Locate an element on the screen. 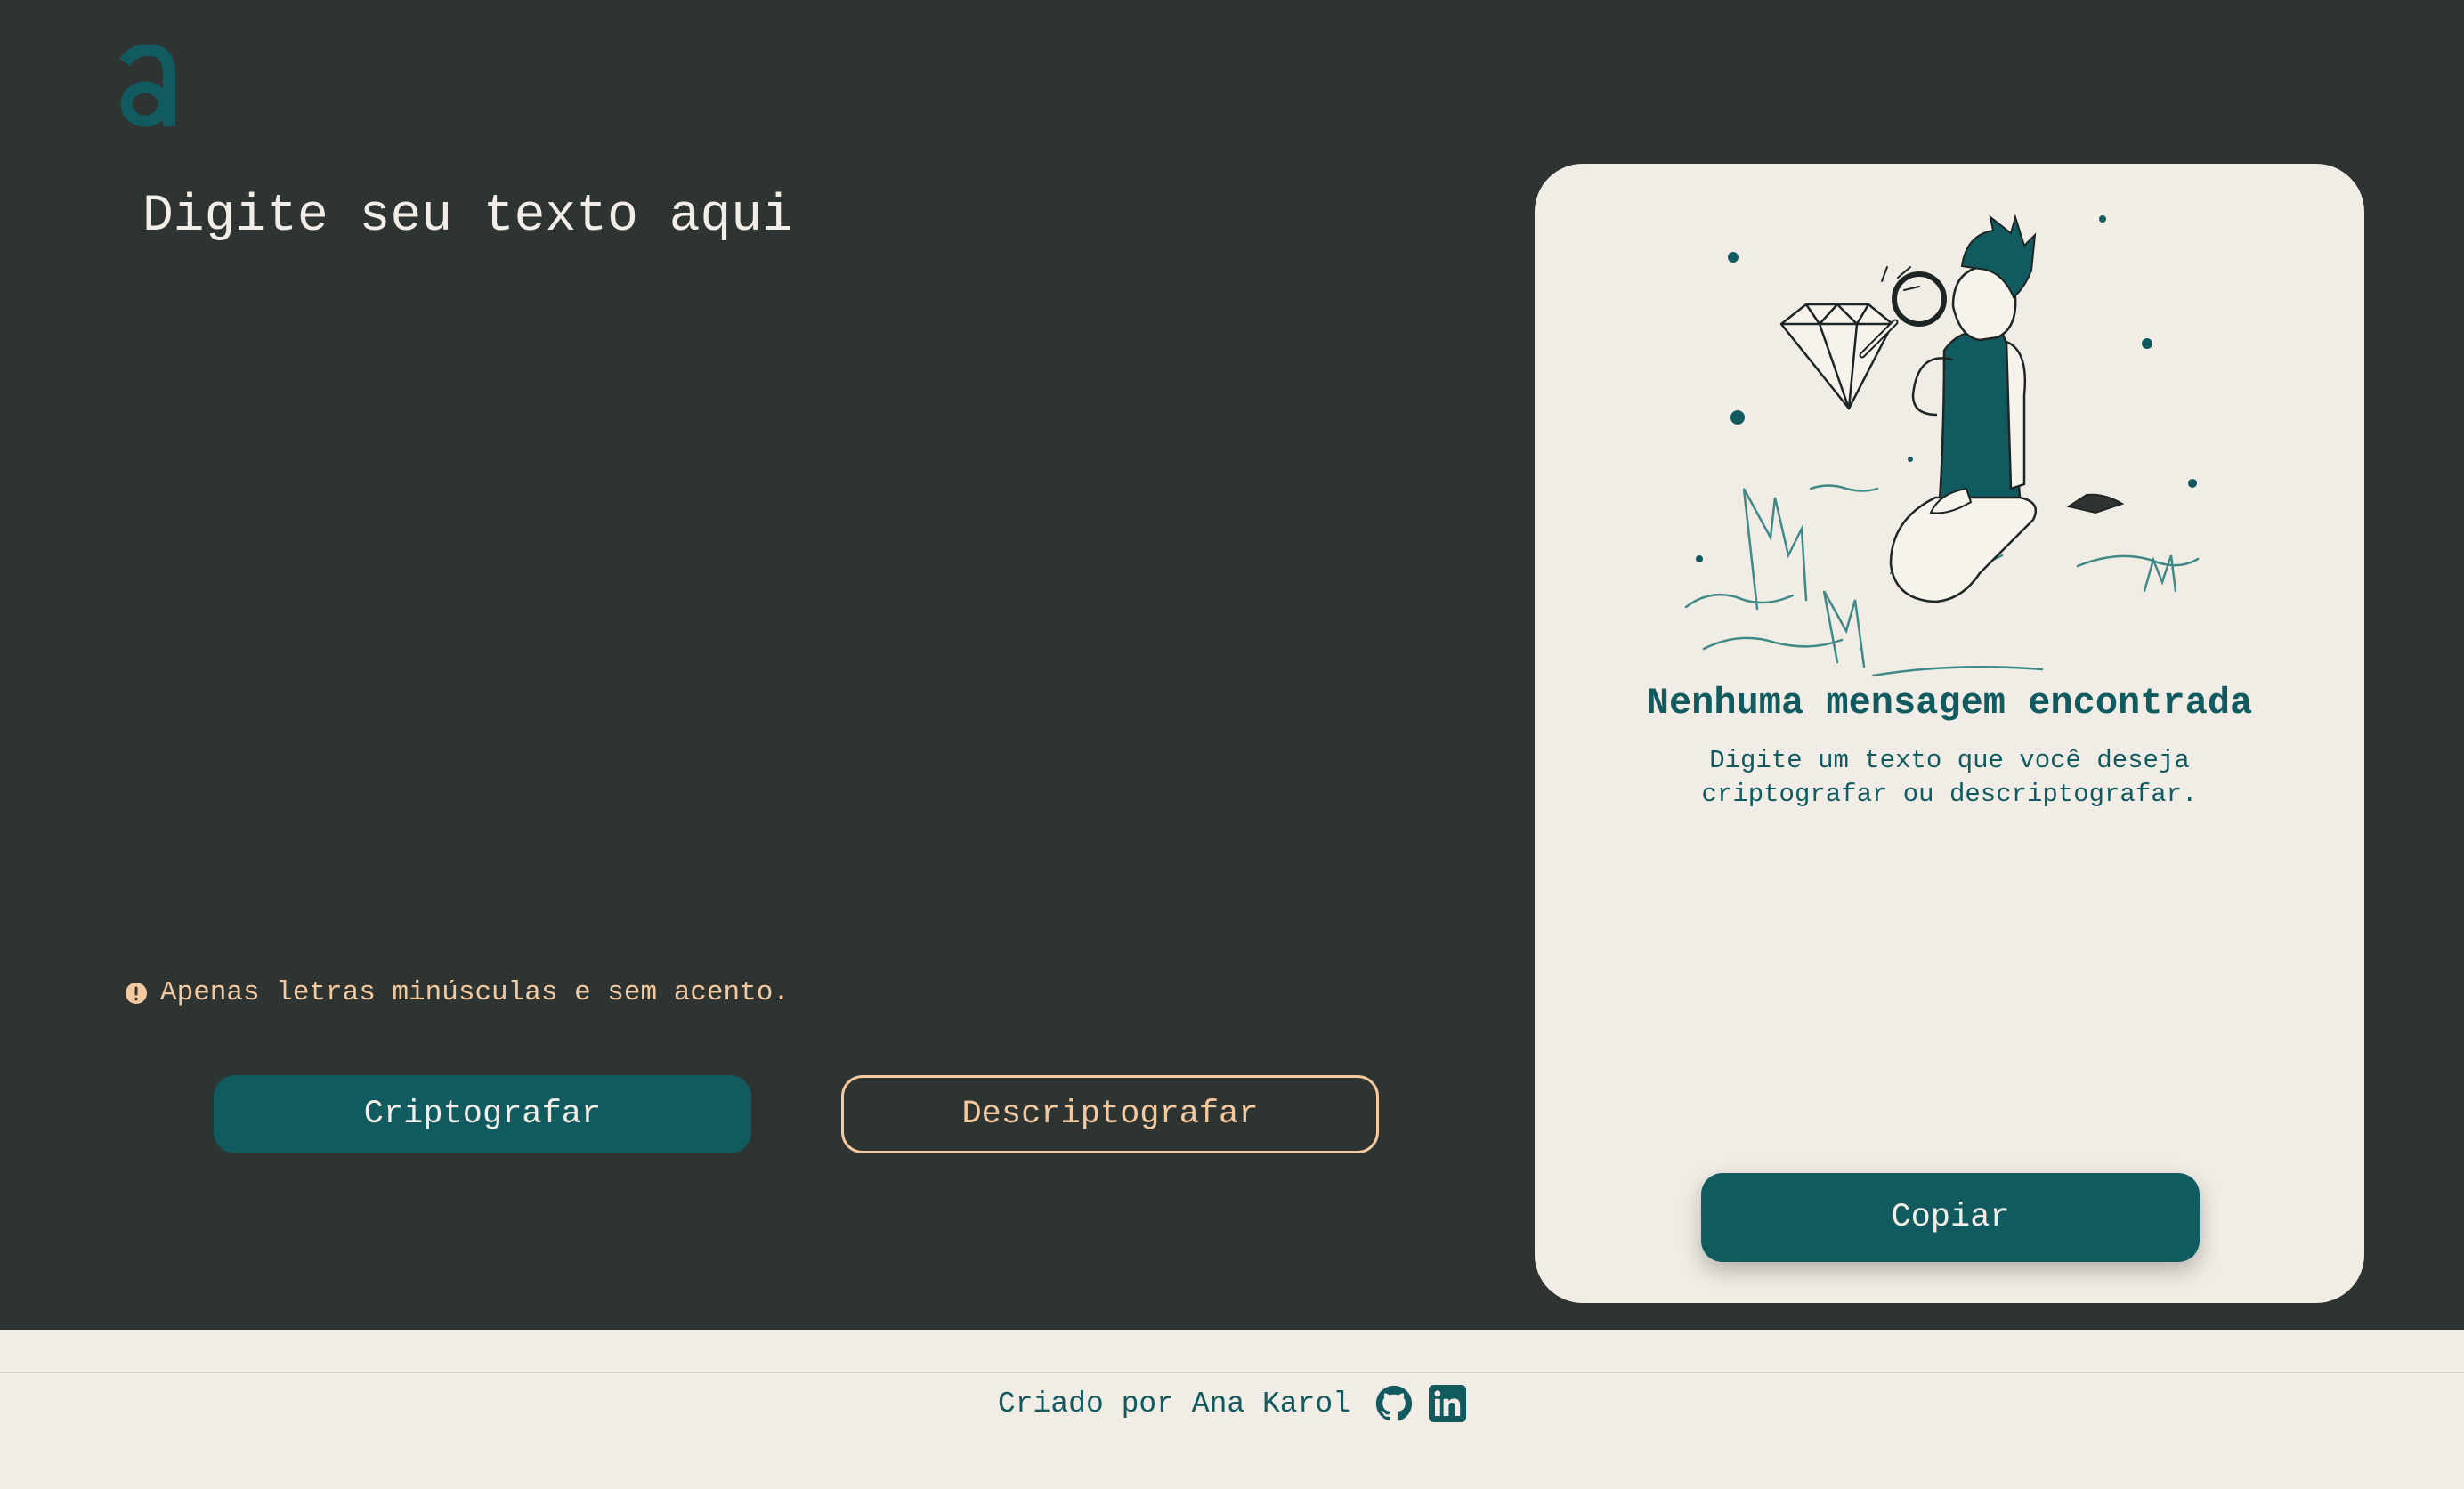  encrypt-button: Criptografar is located at coordinates (482, 1114).